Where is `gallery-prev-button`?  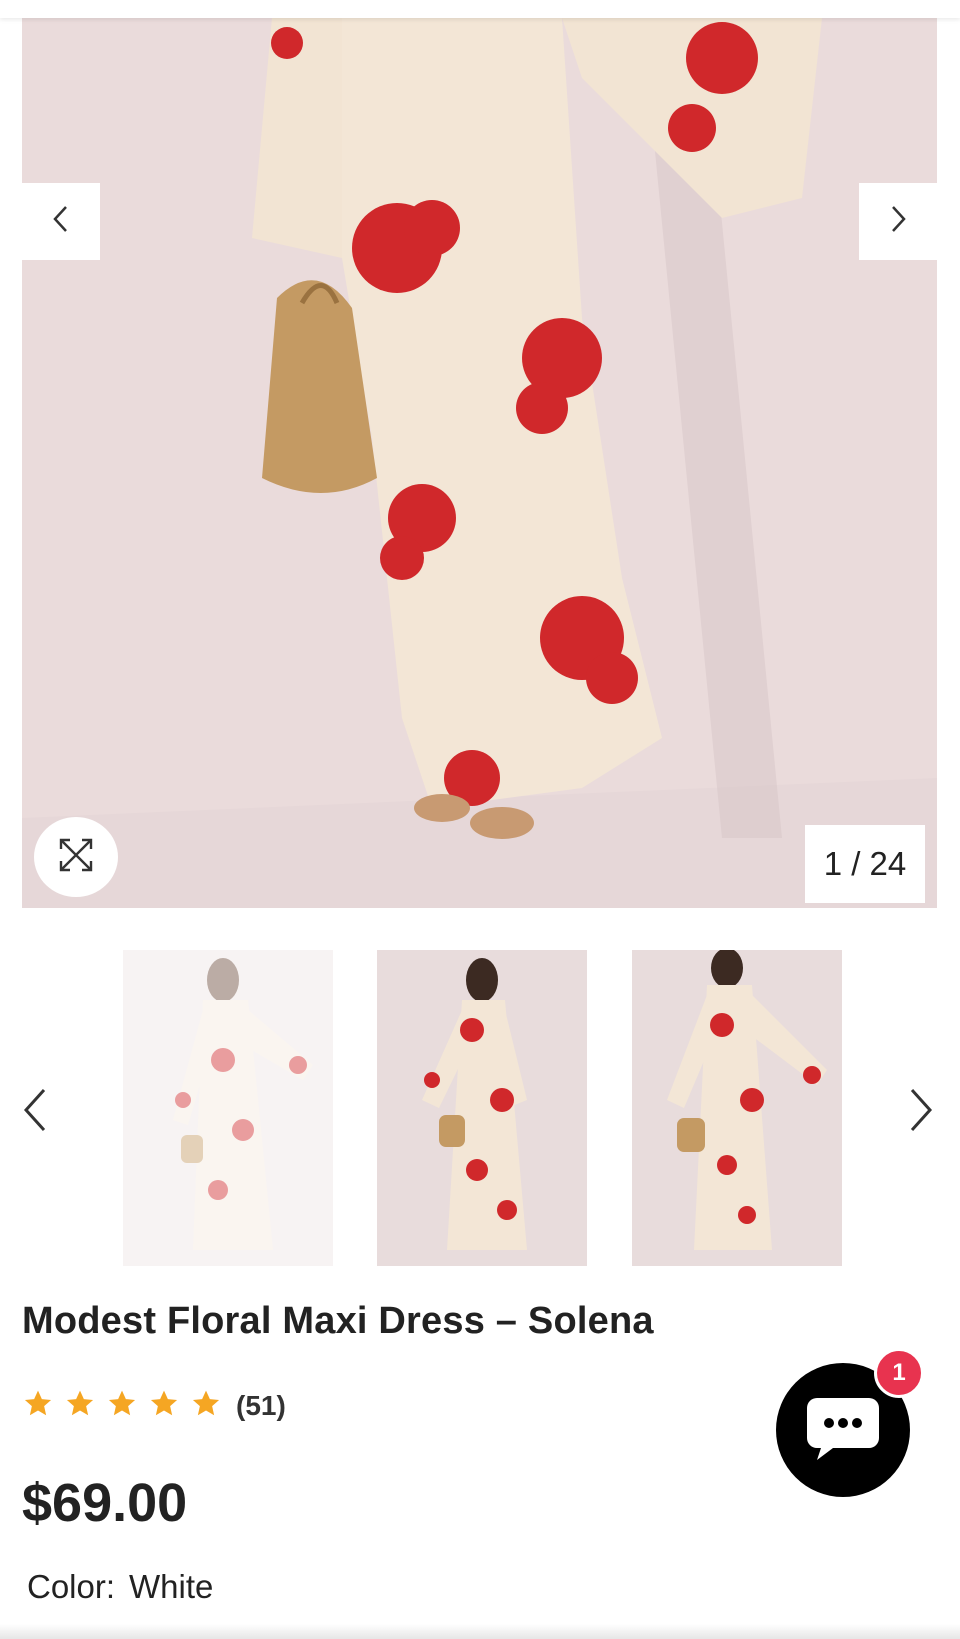 gallery-prev-button is located at coordinates (61, 221).